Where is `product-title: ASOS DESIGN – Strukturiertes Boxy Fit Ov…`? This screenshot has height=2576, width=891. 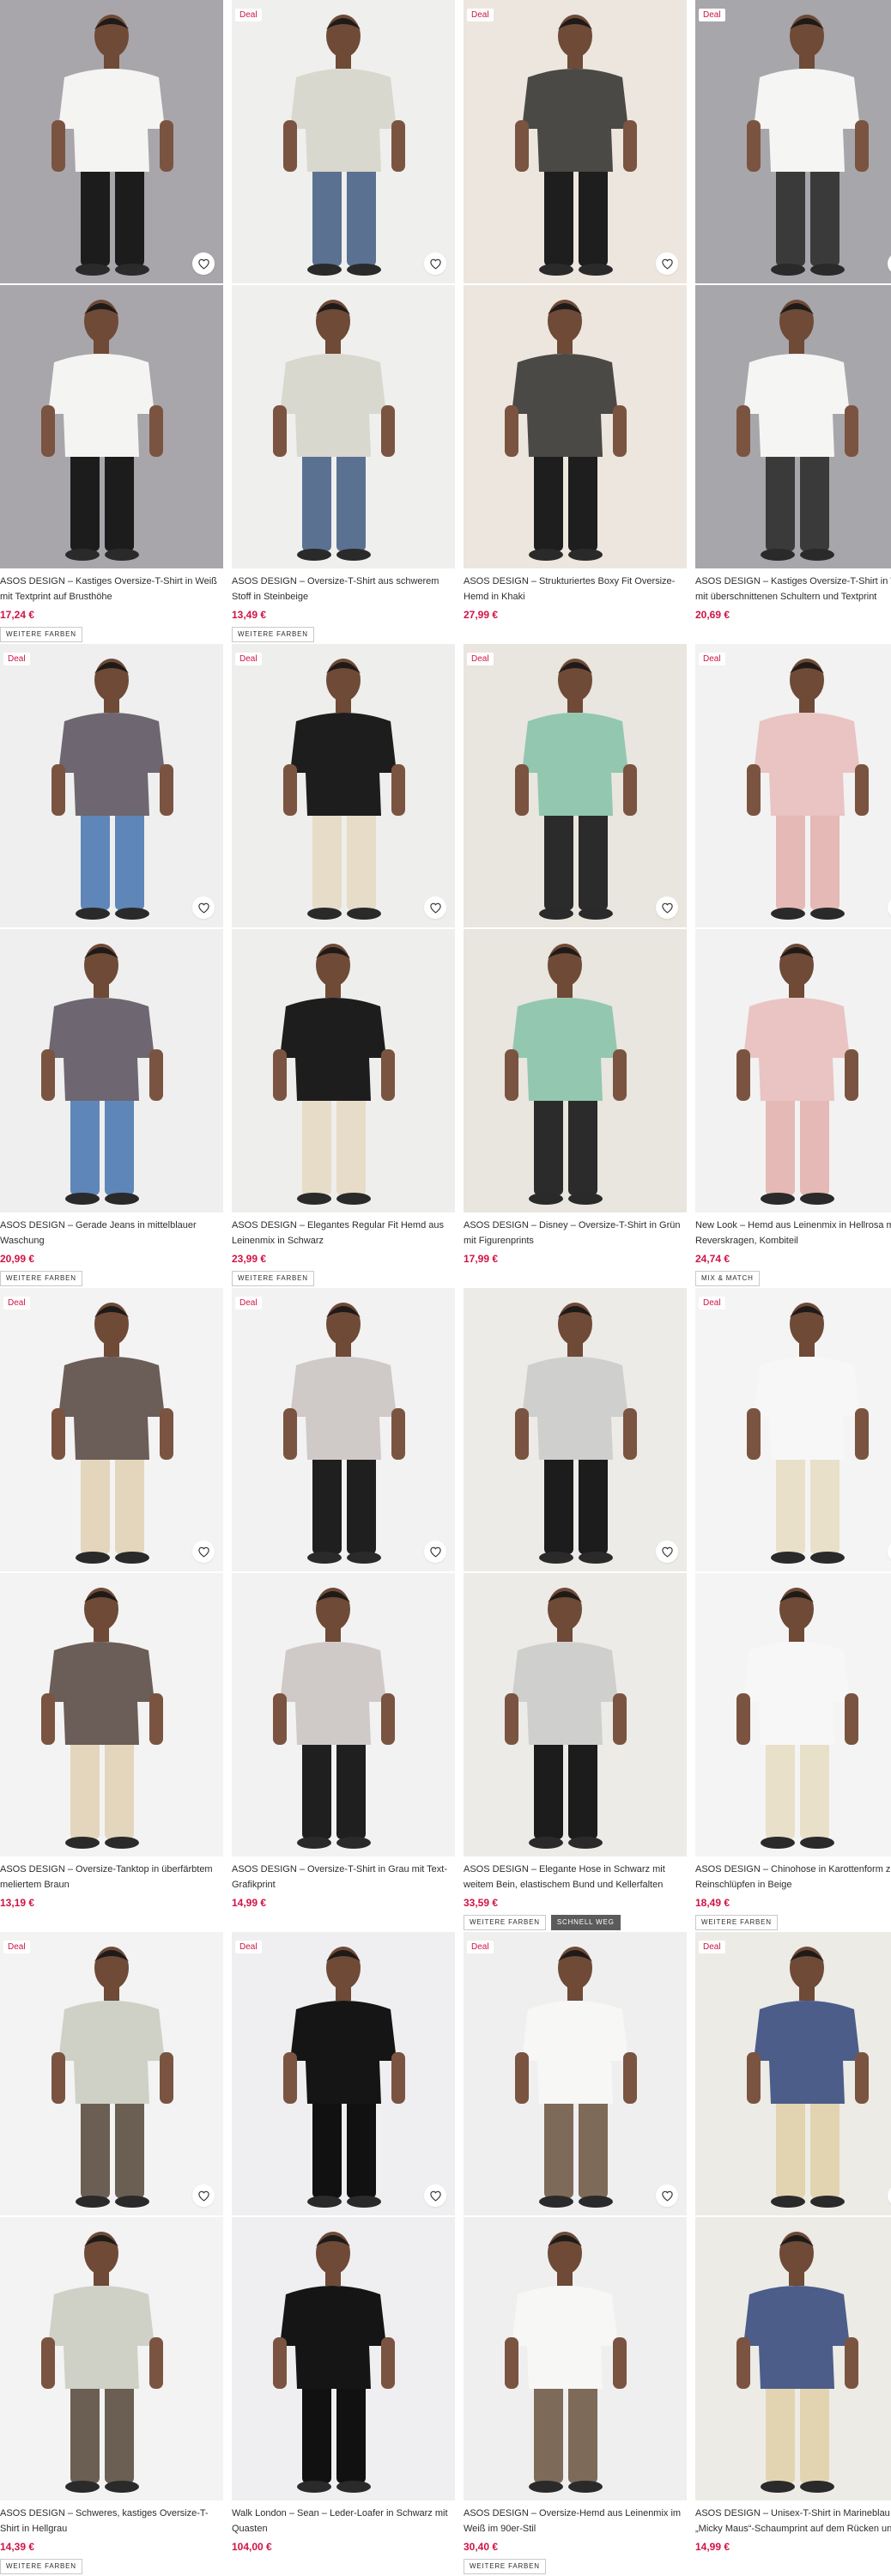 product-title: ASOS DESIGN – Strukturiertes Boxy Fit Ov… is located at coordinates (575, 589).